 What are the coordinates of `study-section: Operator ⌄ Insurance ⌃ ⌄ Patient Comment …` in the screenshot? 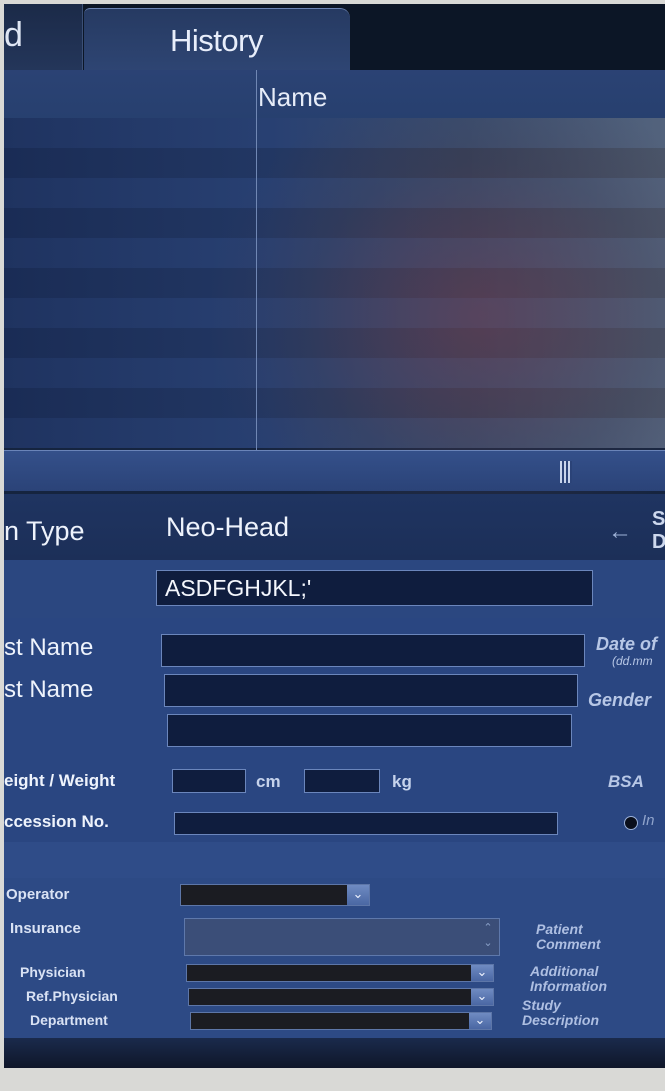 It's located at (334, 958).